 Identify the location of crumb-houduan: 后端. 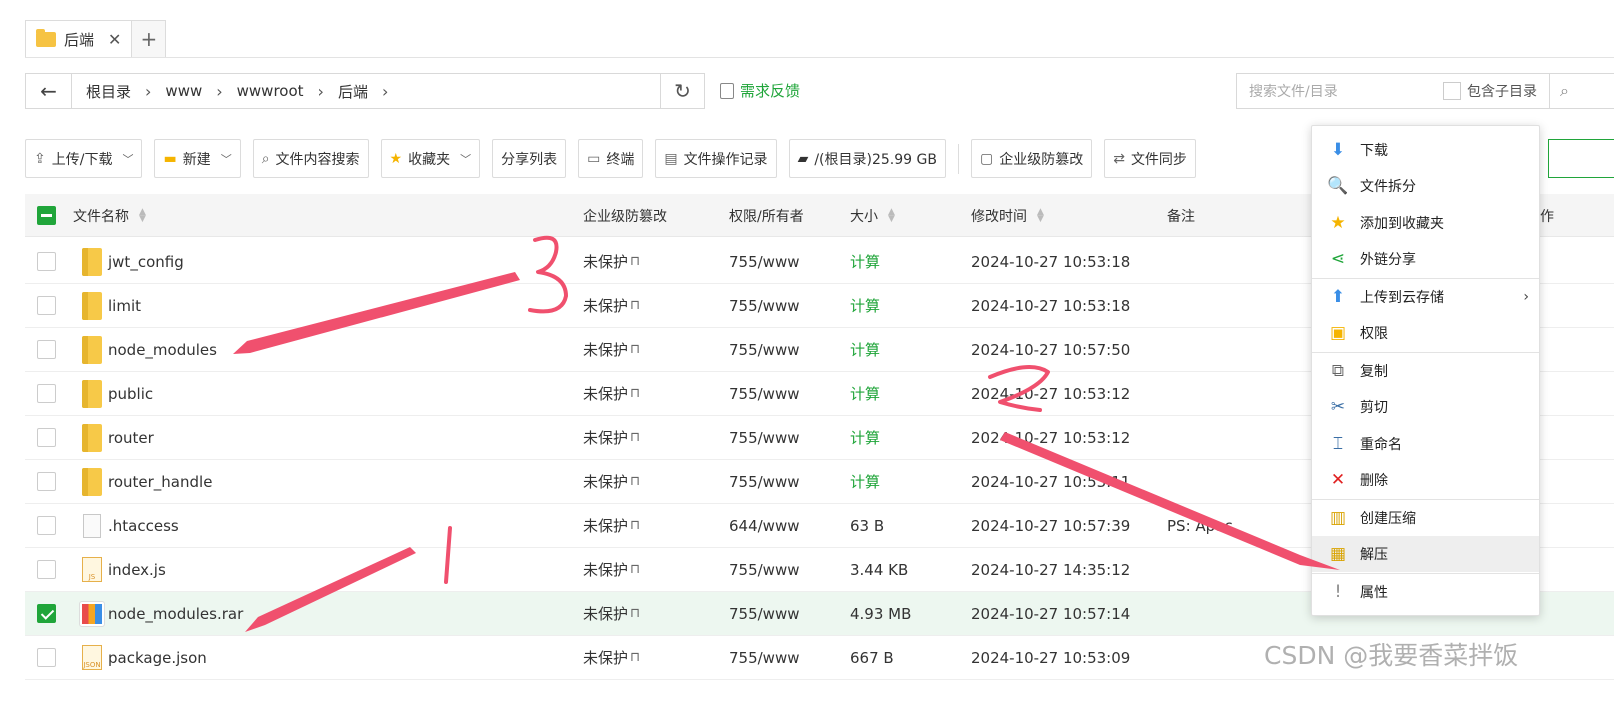
(353, 91).